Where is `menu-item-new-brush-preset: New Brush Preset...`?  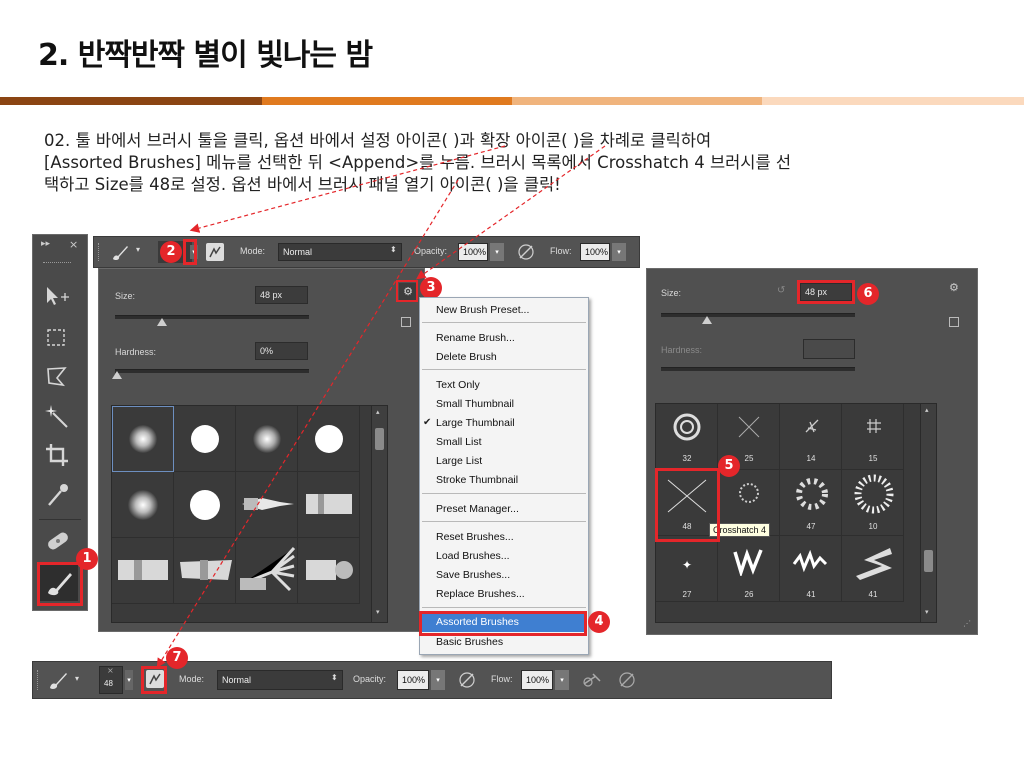 menu-item-new-brush-preset: New Brush Preset... is located at coordinates (482, 310).